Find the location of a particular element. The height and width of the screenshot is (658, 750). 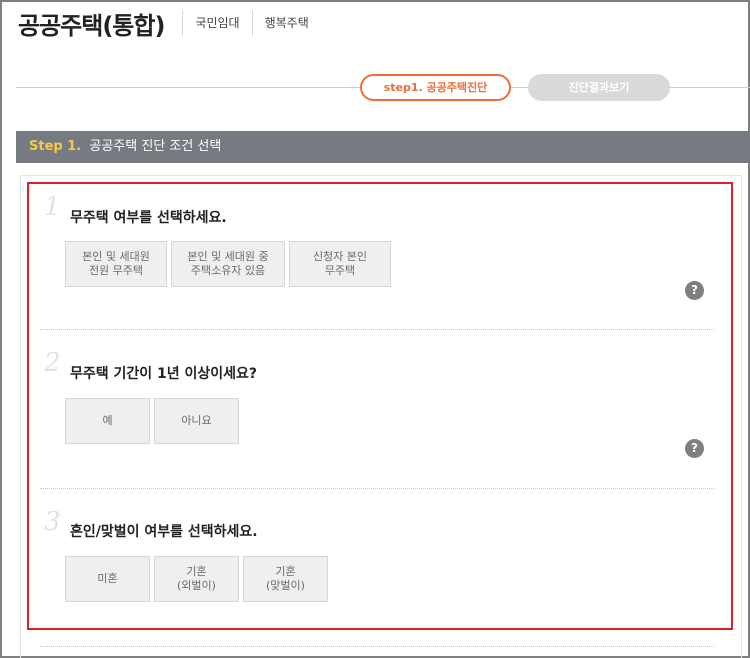

option-no: 아니요 is located at coordinates (196, 421).